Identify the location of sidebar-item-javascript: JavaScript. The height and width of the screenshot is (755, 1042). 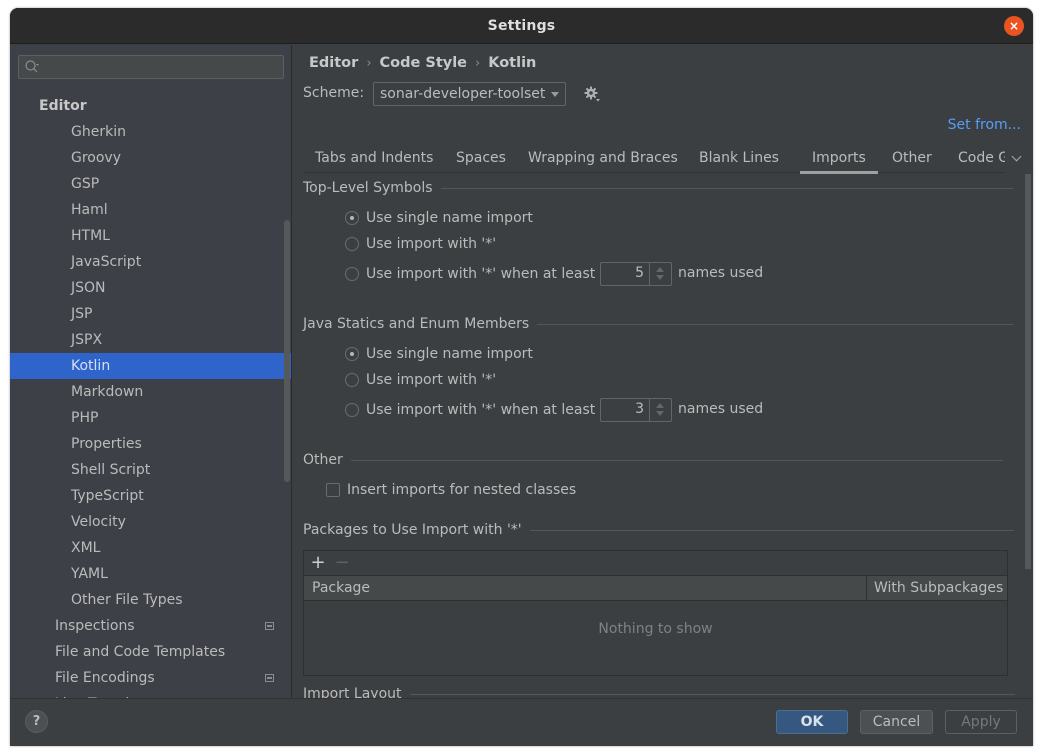
(150, 262).